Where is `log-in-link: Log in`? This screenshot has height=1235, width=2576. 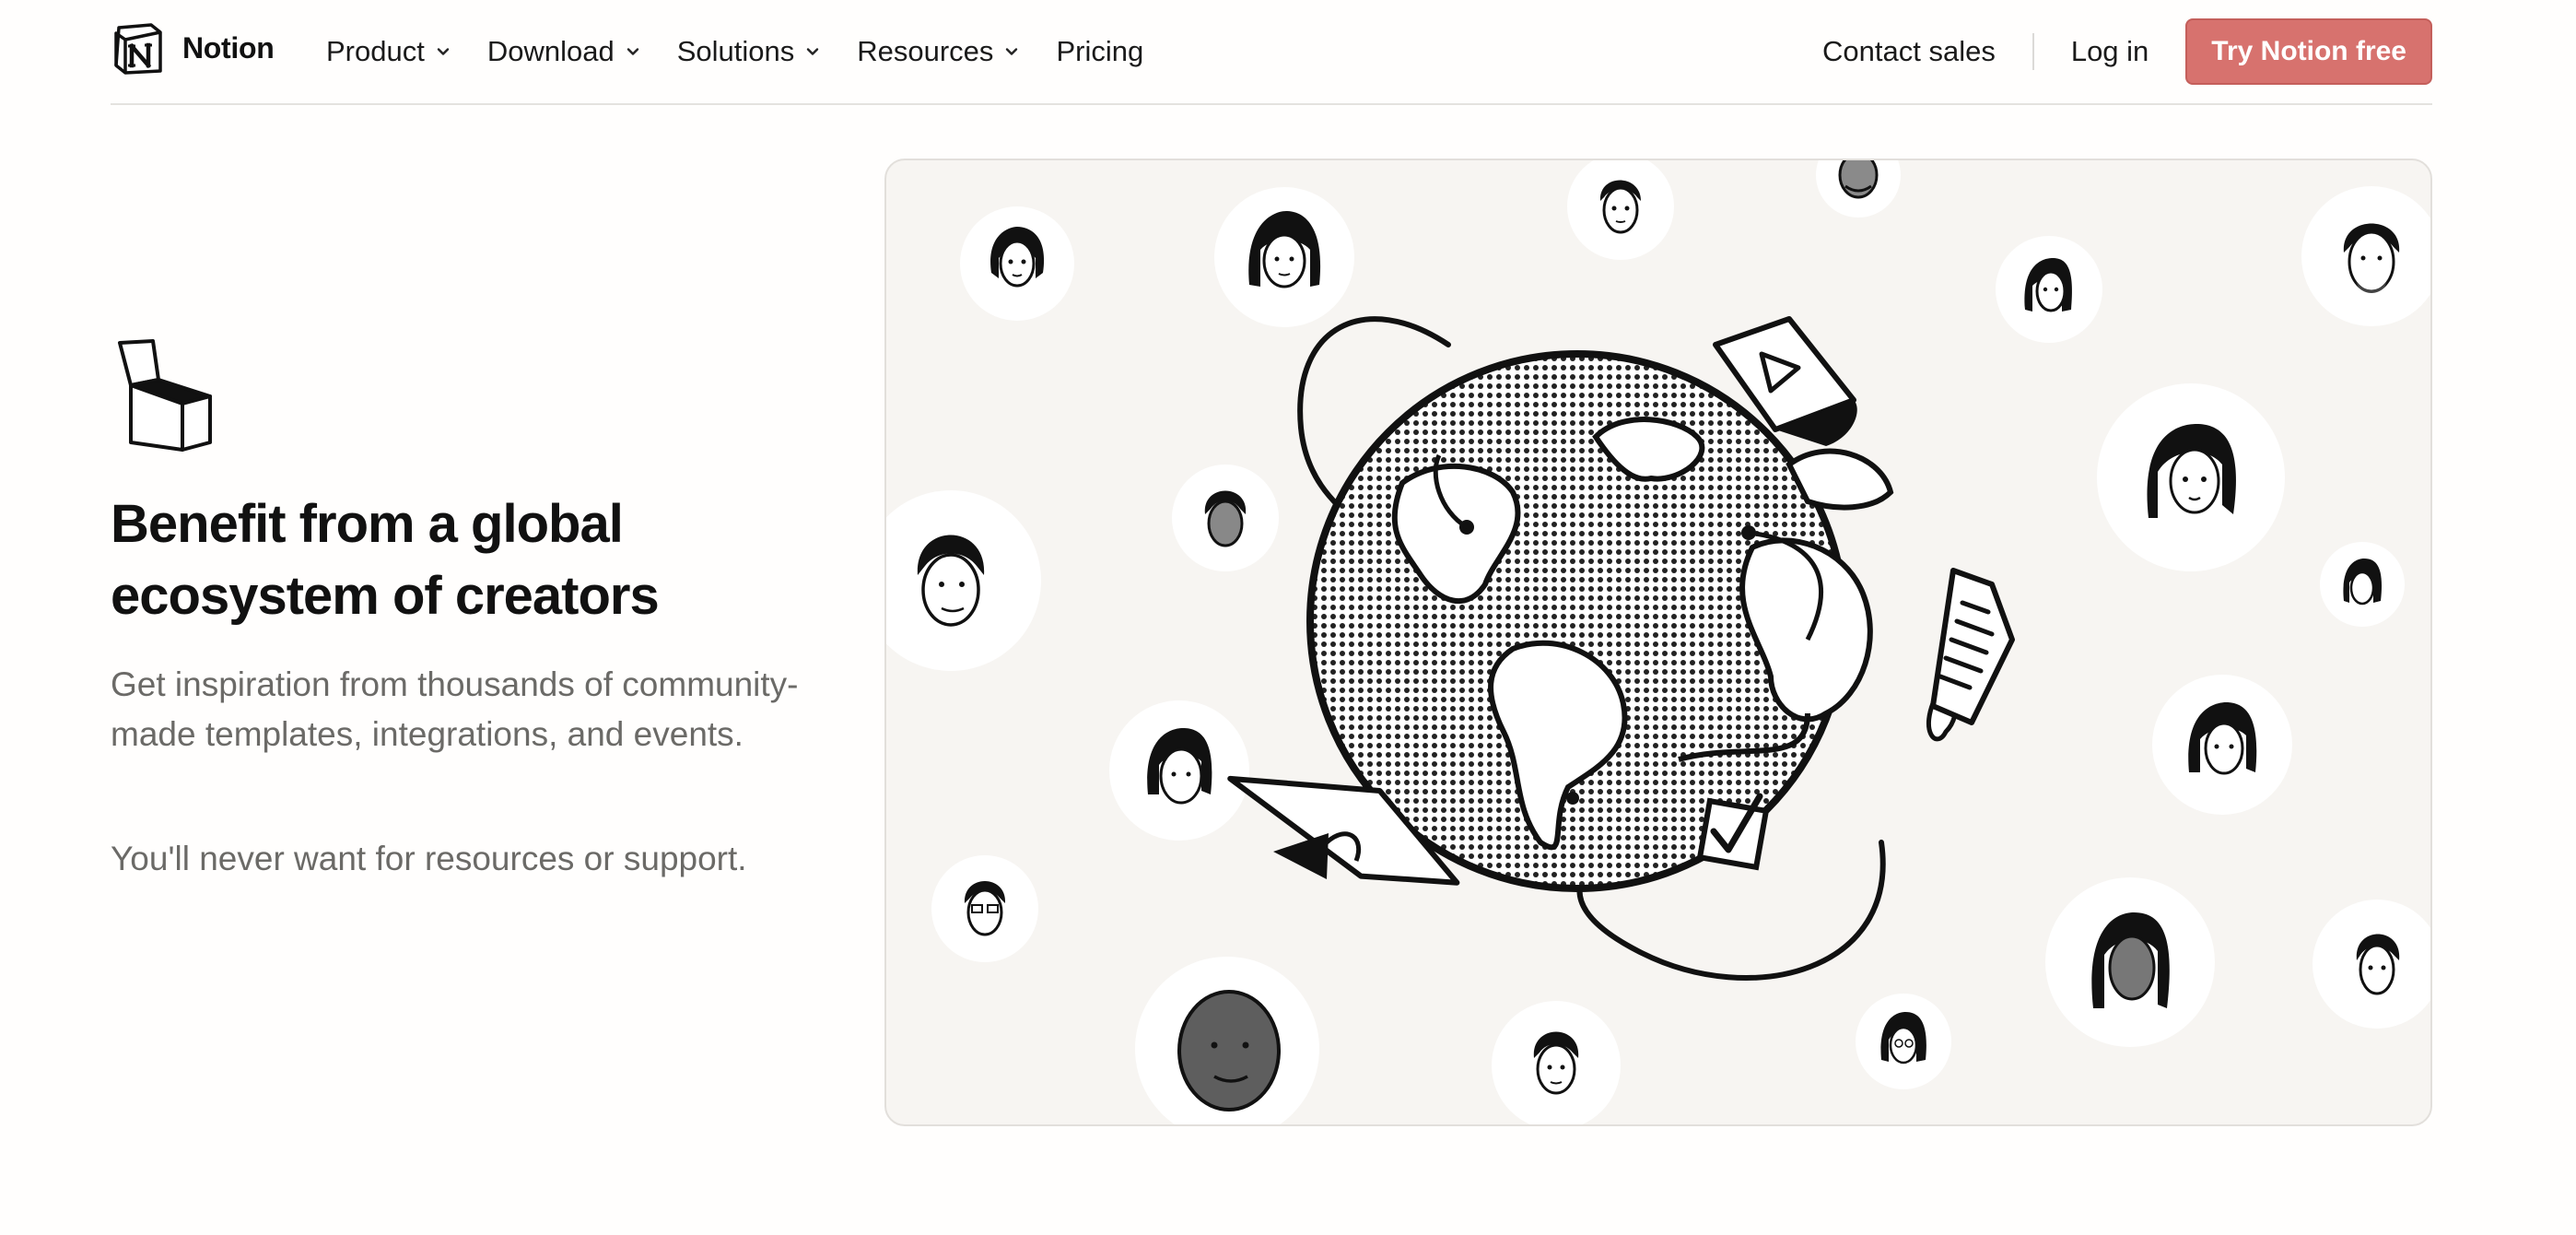
log-in-link: Log in is located at coordinates (2110, 51).